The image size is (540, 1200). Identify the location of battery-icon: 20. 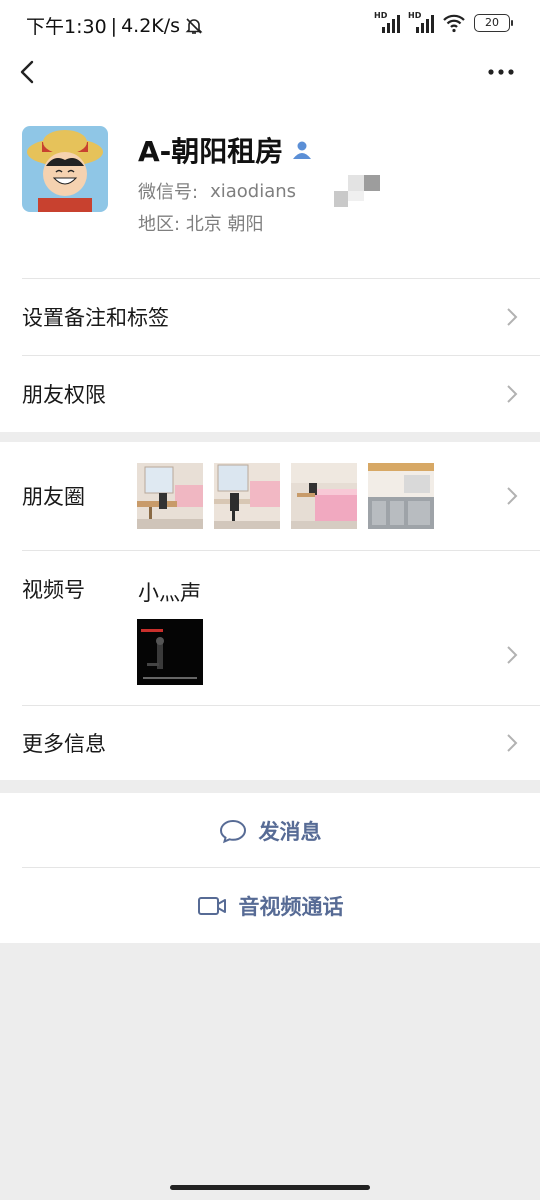
(493, 23).